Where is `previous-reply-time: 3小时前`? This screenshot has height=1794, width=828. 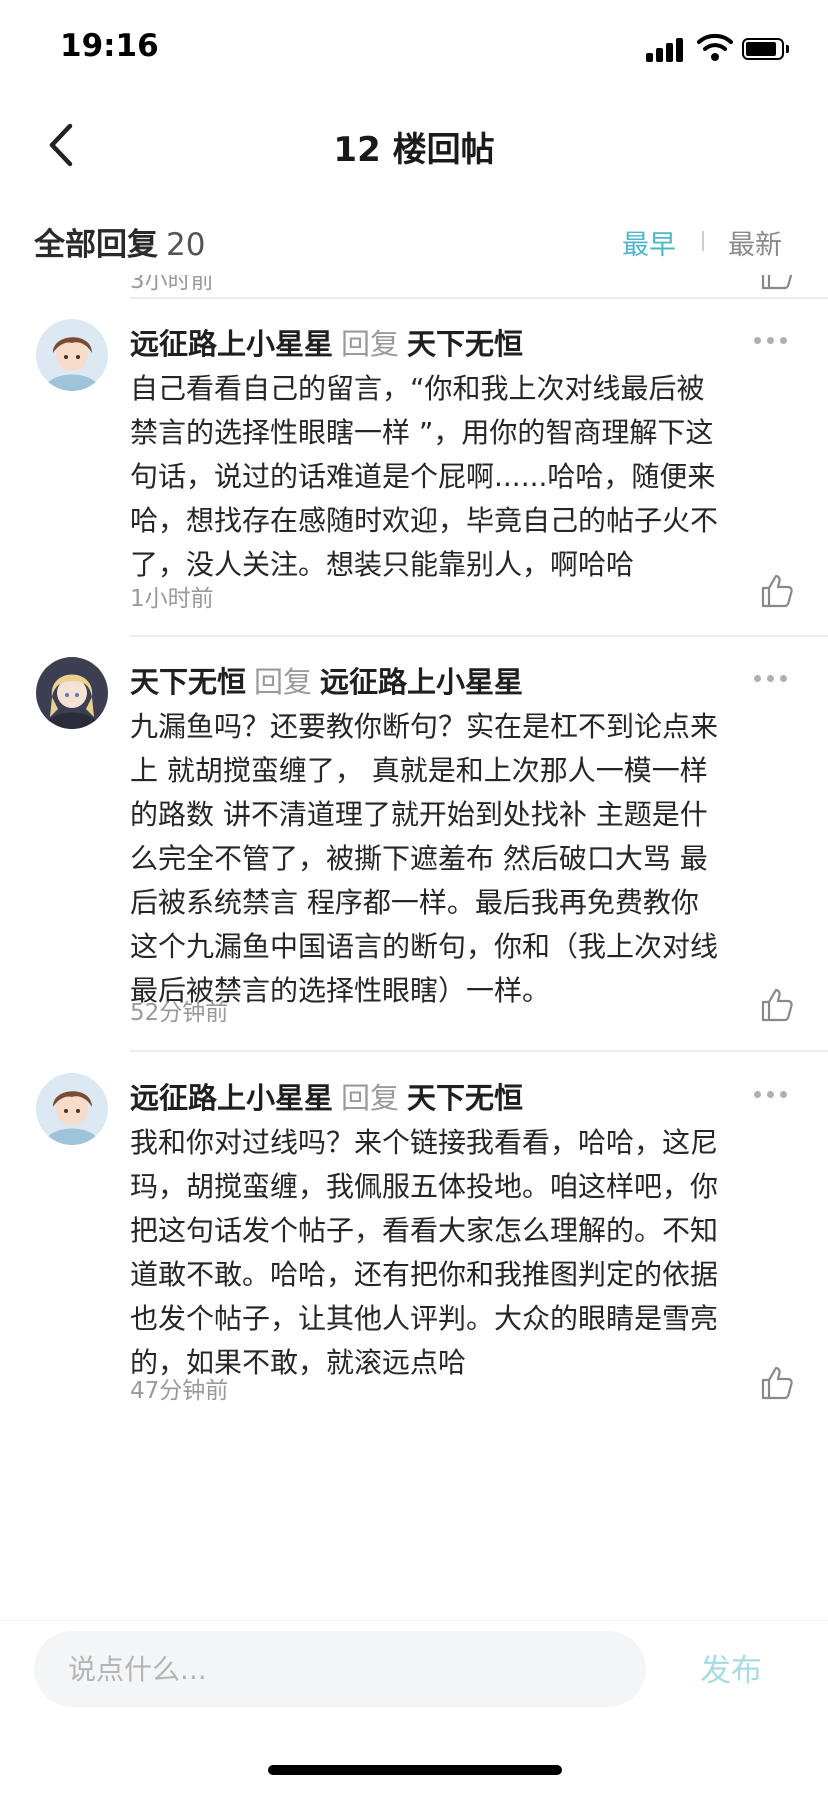
previous-reply-time: 3小时前 is located at coordinates (172, 284).